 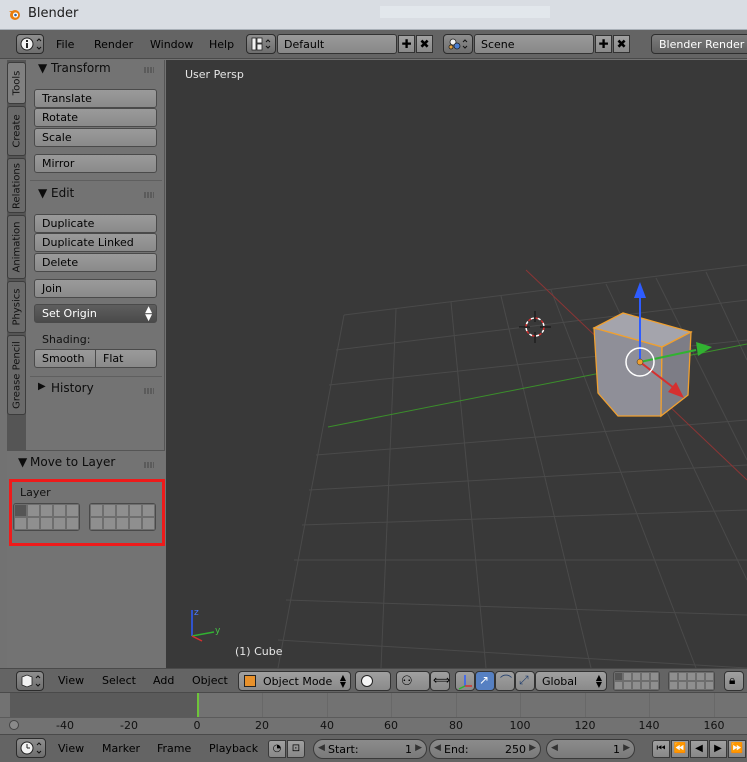 What do you see at coordinates (699, 44) in the screenshot?
I see `render-engine-select: Blender Render` at bounding box center [699, 44].